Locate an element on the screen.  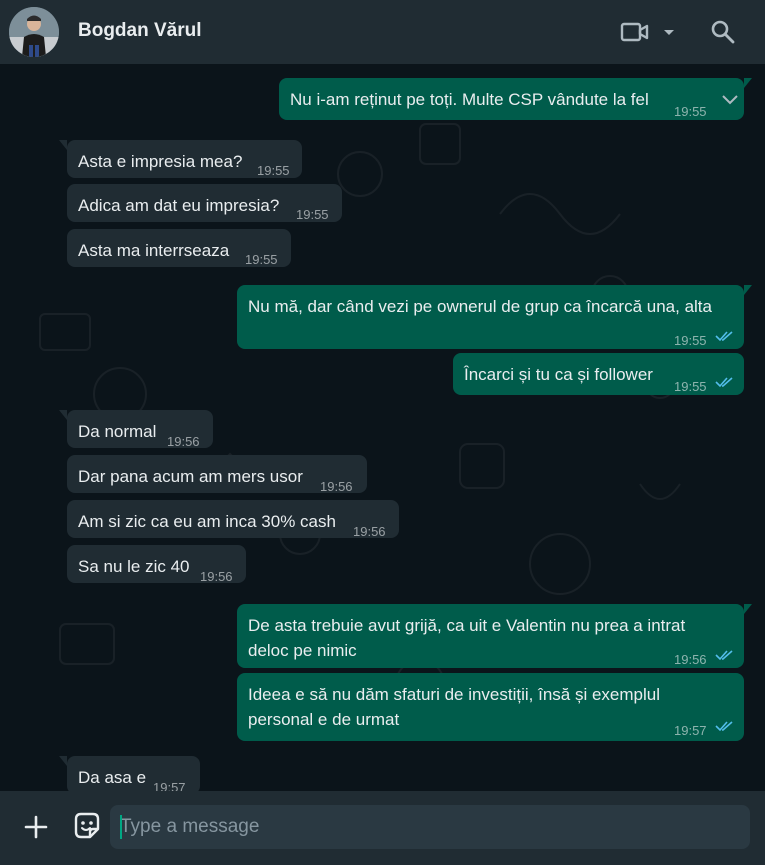
text-caret is located at coordinates (121, 827).